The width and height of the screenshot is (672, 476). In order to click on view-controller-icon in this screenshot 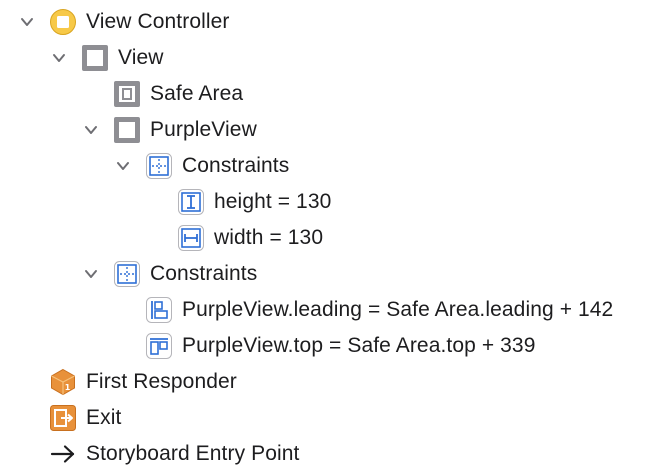, I will do `click(63, 22)`.